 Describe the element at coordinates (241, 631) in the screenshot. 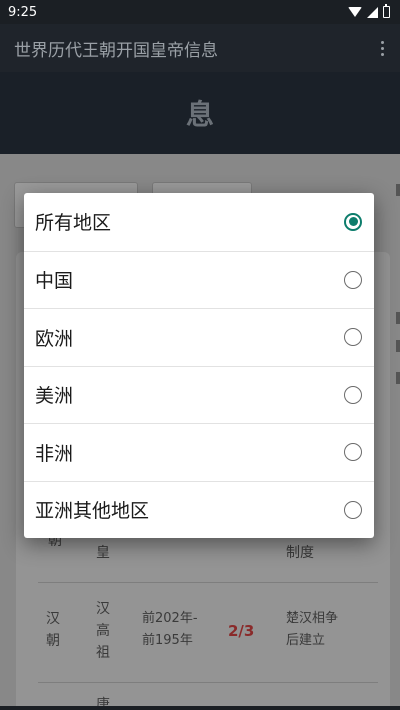

I see `ratio-cell: 2/3` at that location.